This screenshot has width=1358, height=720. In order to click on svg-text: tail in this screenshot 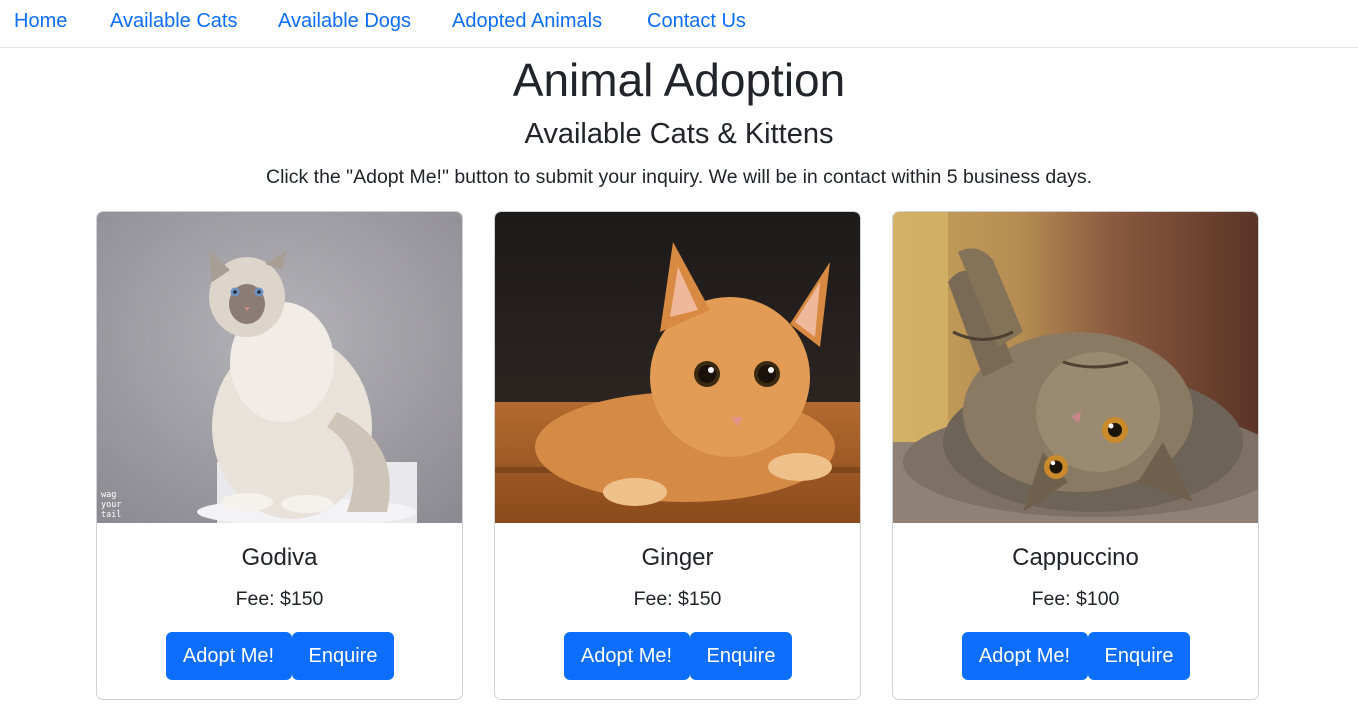, I will do `click(111, 515)`.